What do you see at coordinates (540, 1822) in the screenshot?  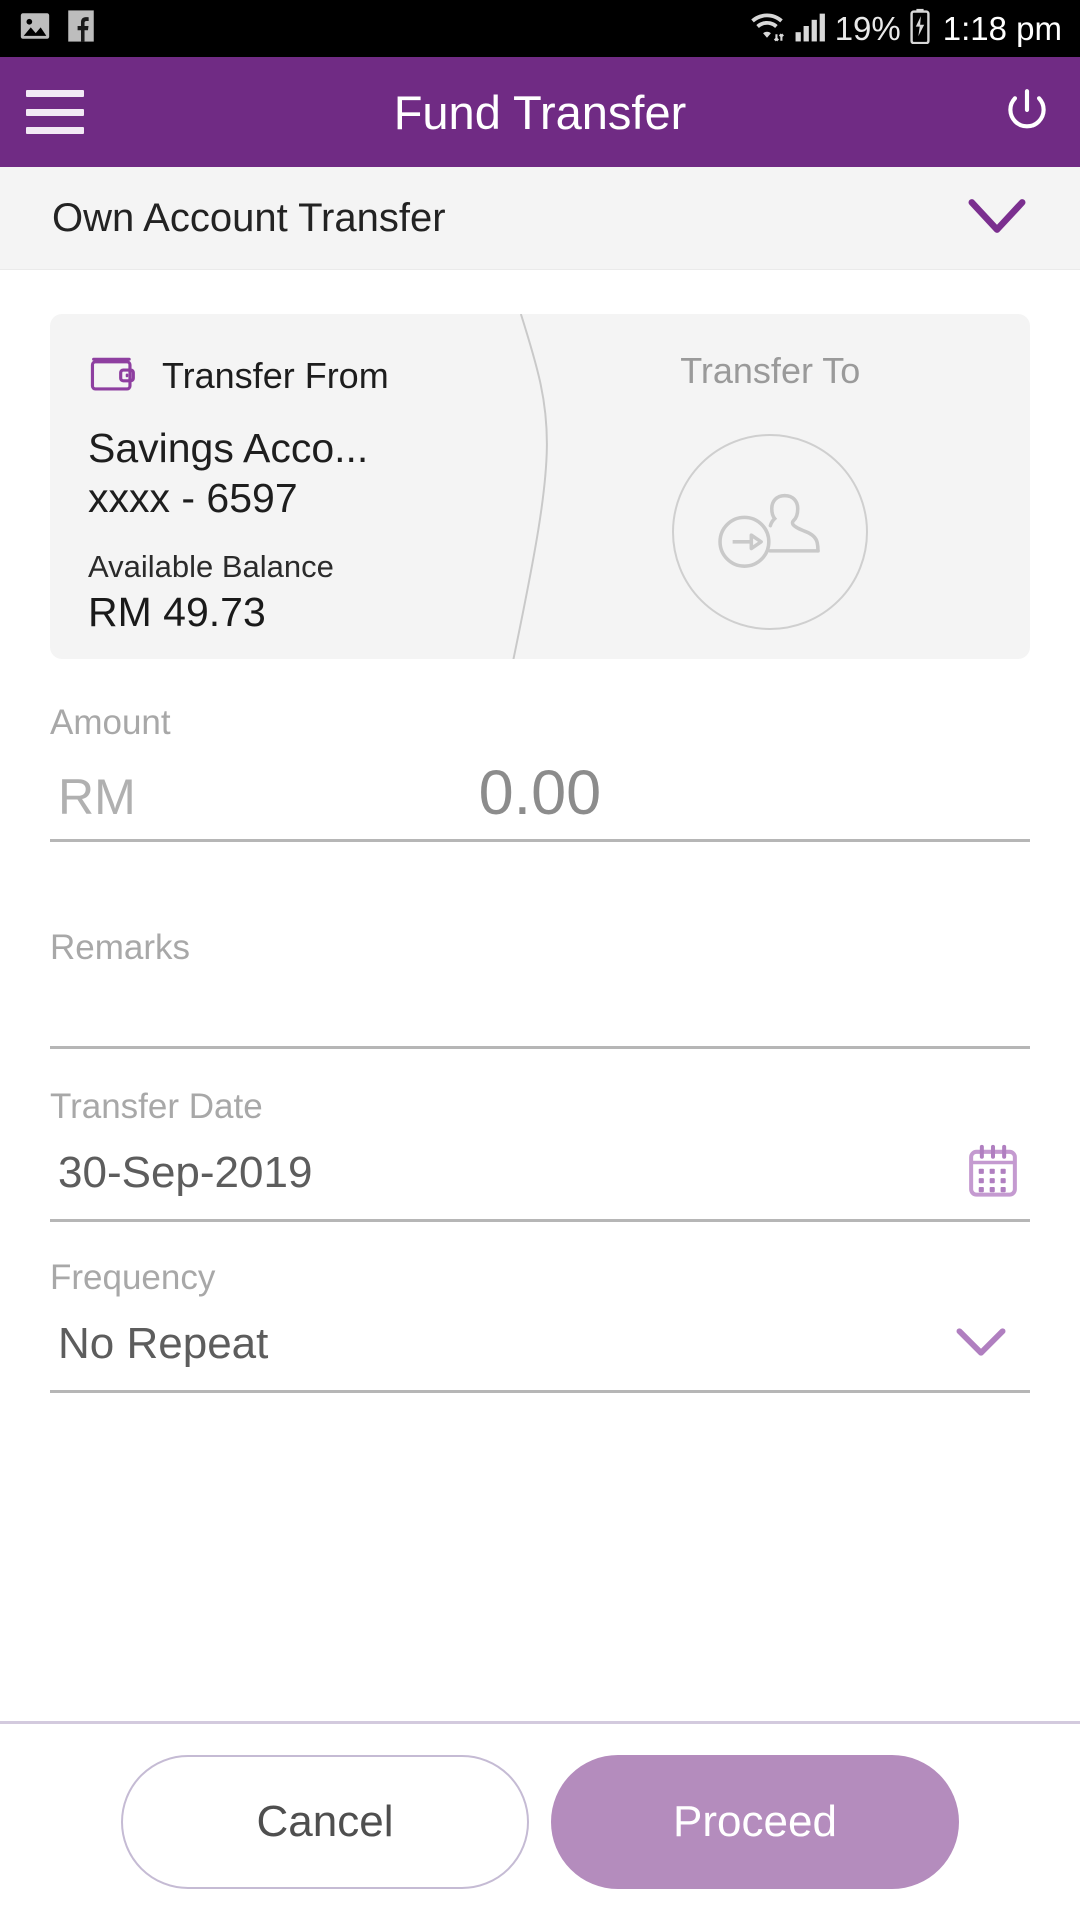 I see `footer-actions: Cancel Proceed` at bounding box center [540, 1822].